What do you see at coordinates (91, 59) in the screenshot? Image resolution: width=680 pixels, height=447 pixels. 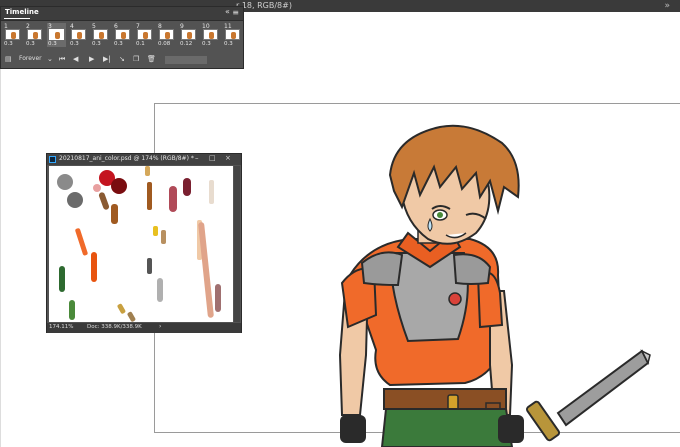 I see `play-icon: ▶` at bounding box center [91, 59].